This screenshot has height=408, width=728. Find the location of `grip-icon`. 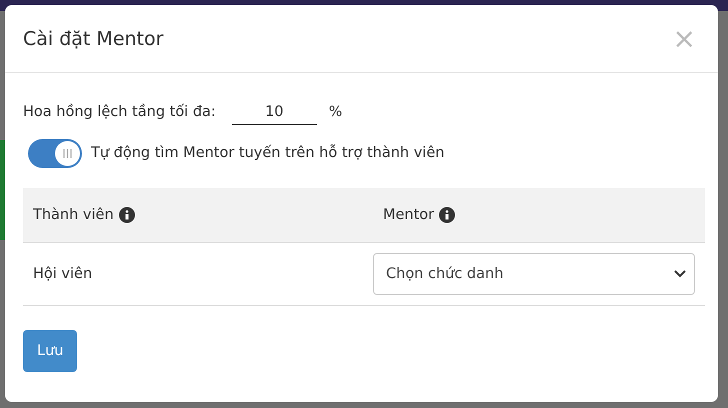

grip-icon is located at coordinates (67, 153).